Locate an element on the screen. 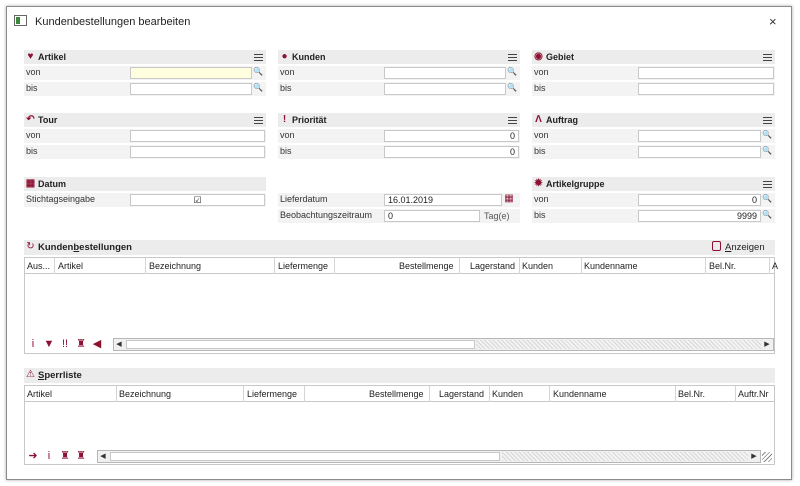  sperrliste-hscrollbar: ◀ ▶ is located at coordinates (429, 456).